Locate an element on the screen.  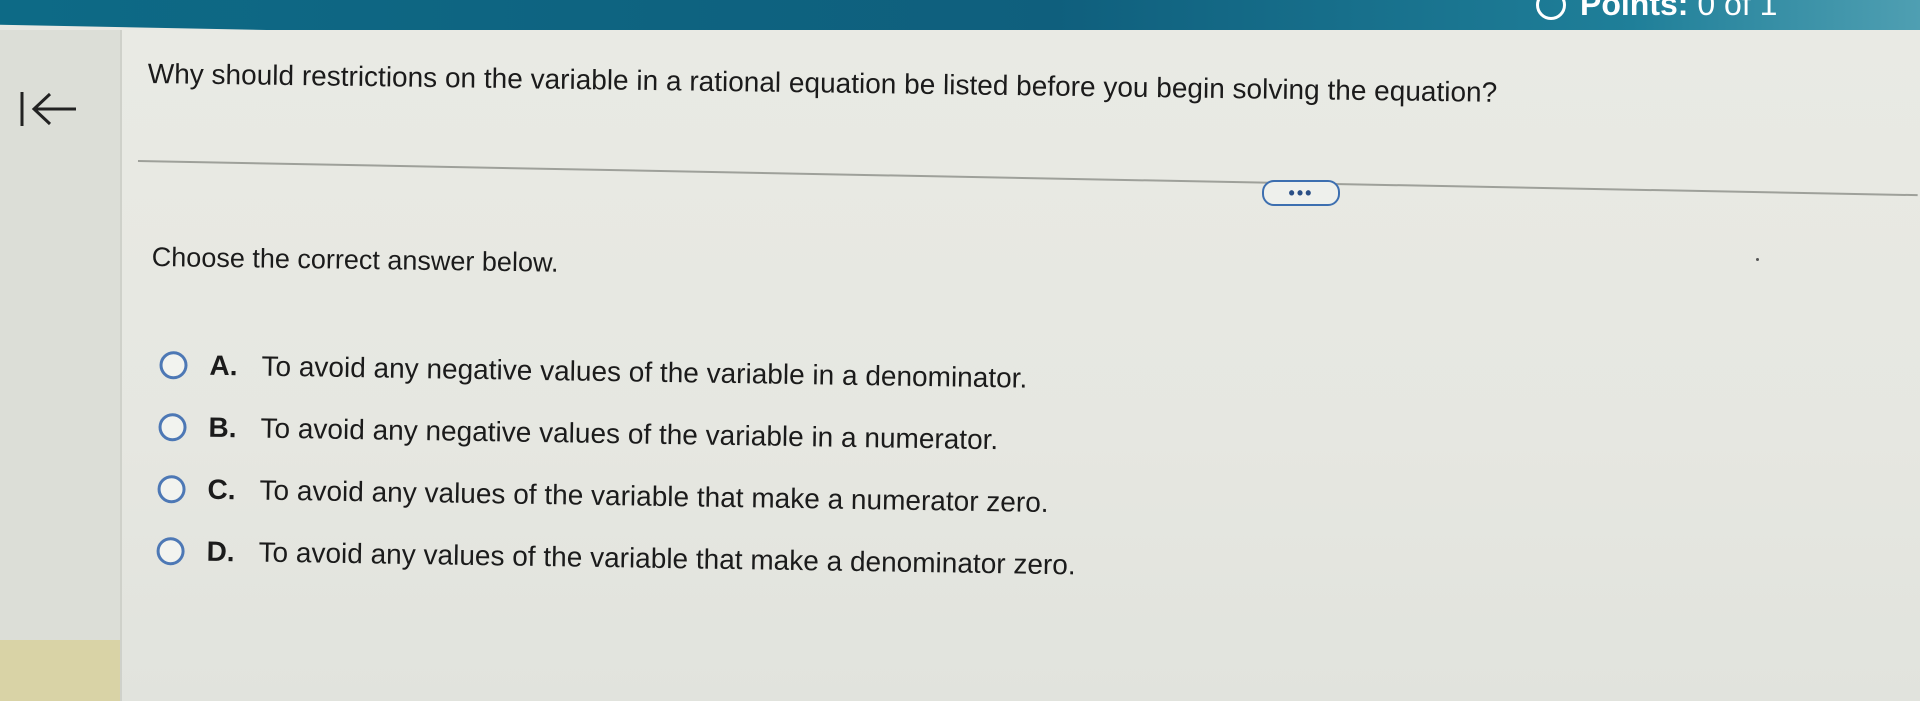
option-letter: A. is located at coordinates (223, 365).